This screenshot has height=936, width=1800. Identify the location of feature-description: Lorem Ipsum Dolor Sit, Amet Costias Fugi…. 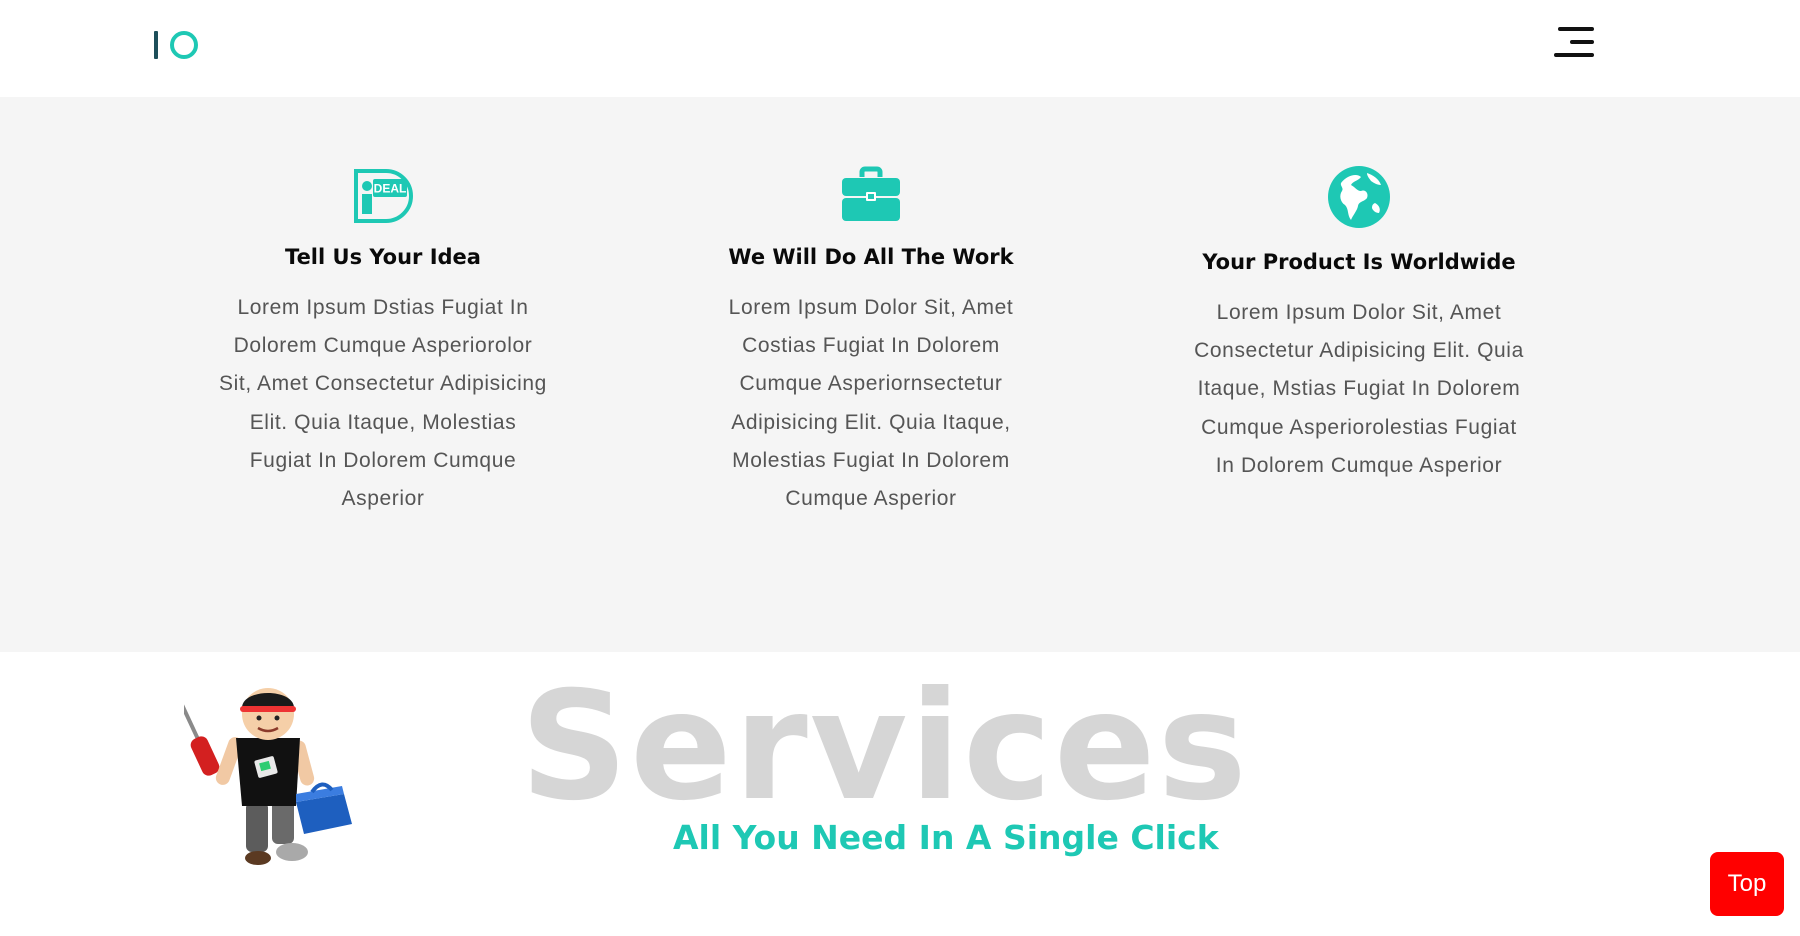
(871, 403).